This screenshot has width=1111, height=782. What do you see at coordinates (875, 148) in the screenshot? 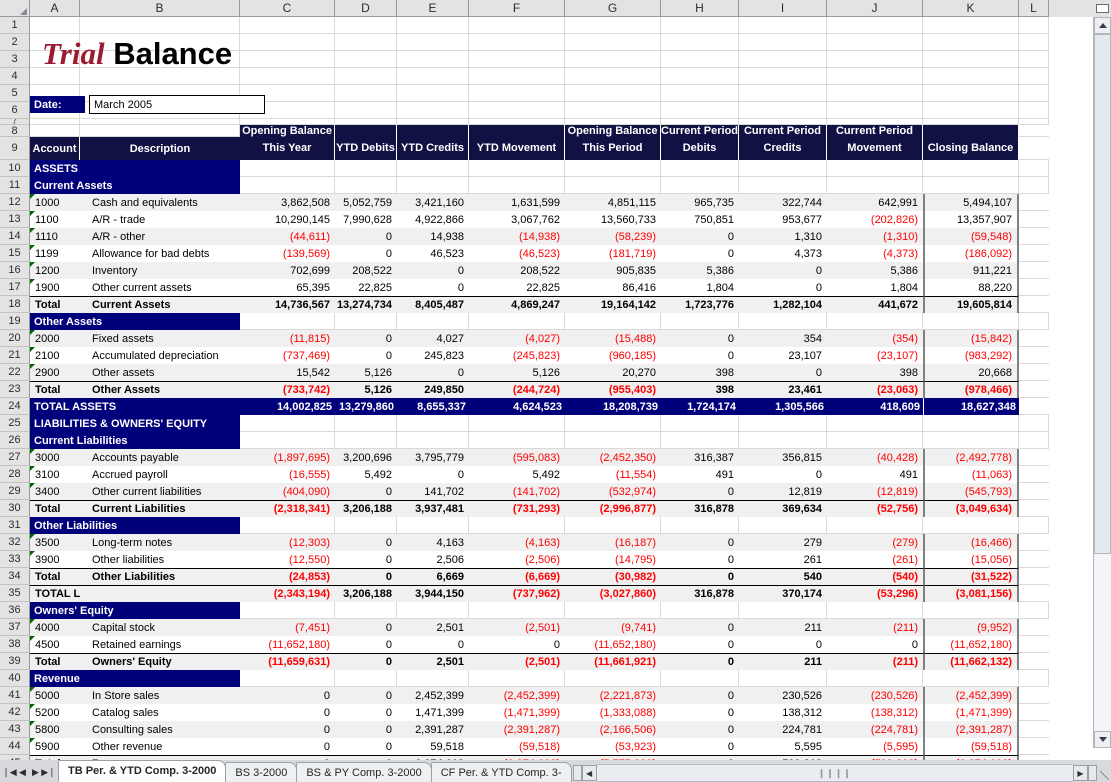
I see `header-cell-current-period-movement: Movement` at bounding box center [875, 148].